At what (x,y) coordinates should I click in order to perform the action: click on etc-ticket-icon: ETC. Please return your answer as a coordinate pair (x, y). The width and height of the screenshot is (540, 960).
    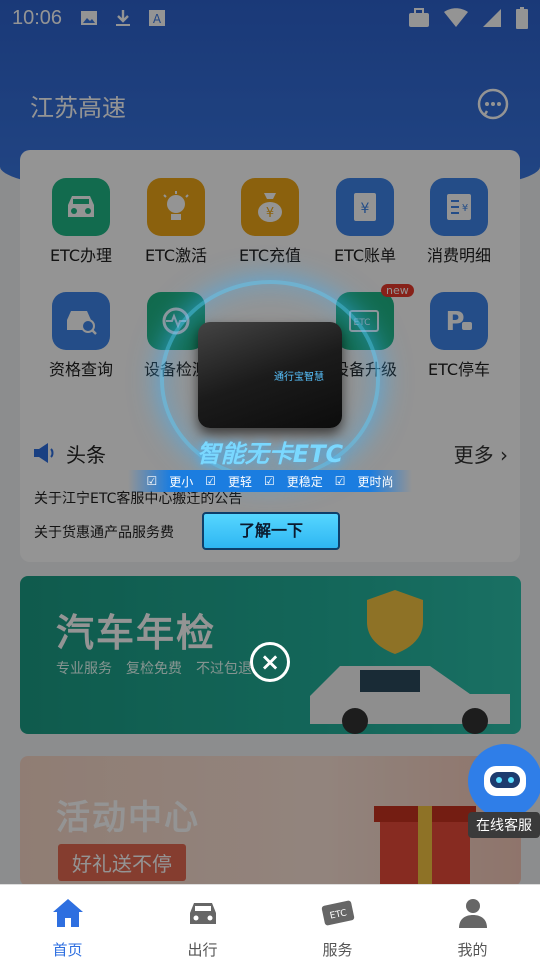
    Looking at the image, I should click on (337, 913).